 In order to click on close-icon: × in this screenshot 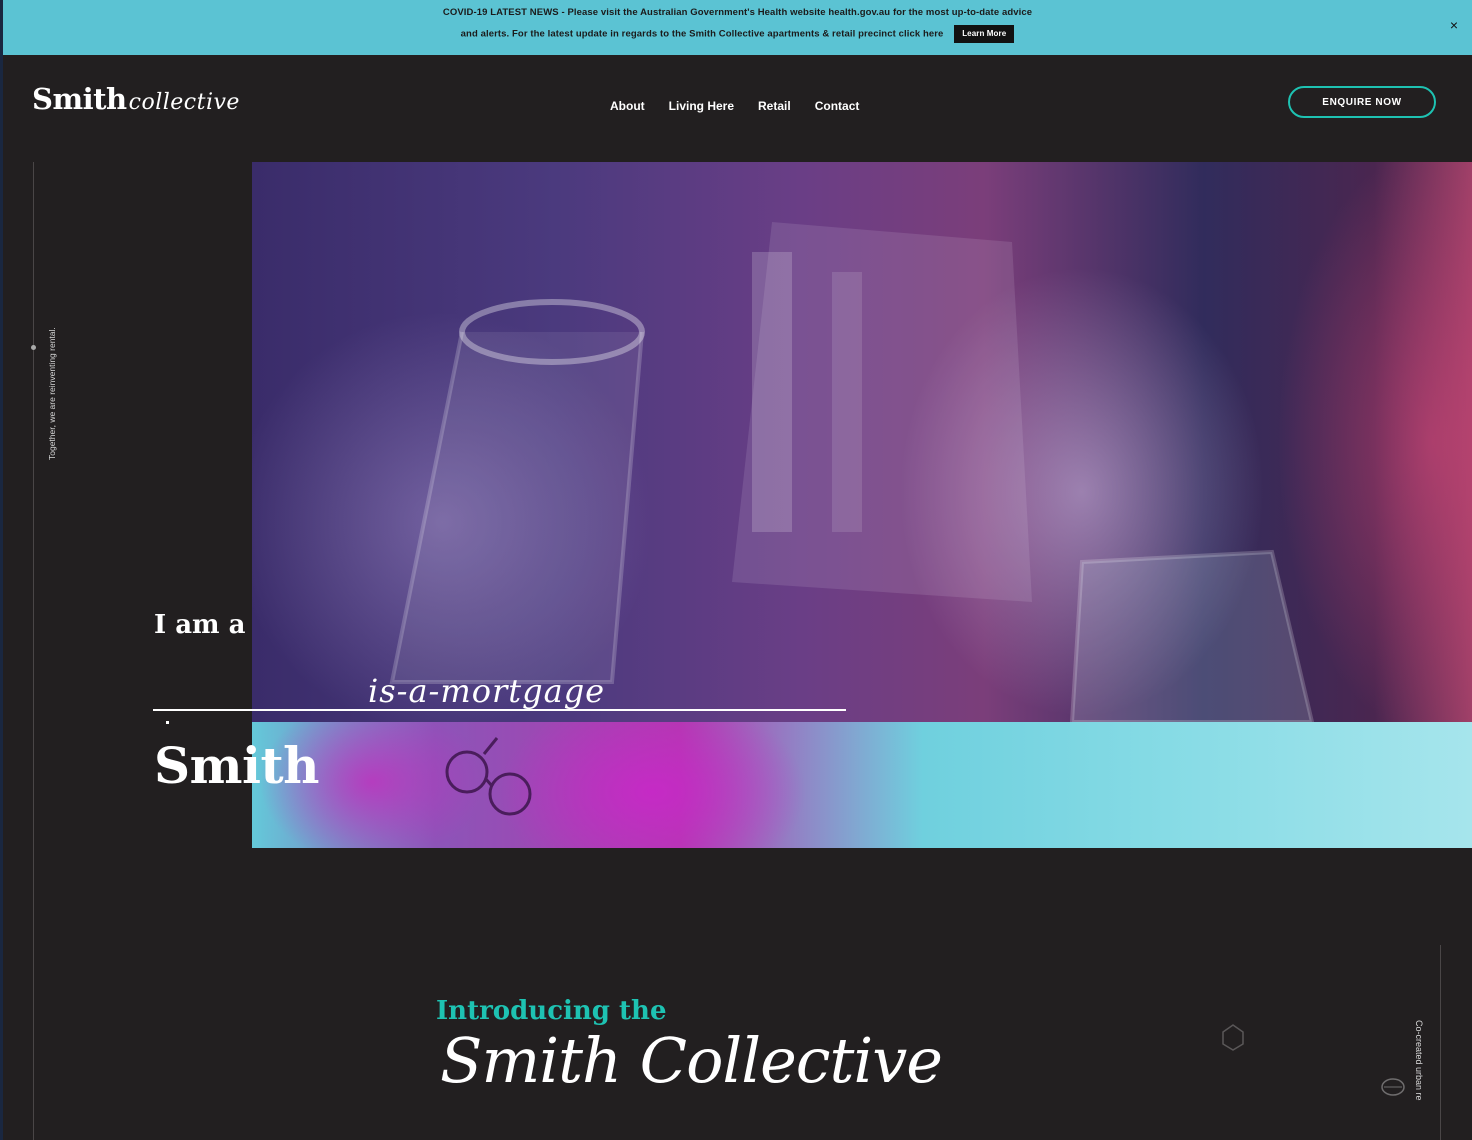, I will do `click(1454, 25)`.